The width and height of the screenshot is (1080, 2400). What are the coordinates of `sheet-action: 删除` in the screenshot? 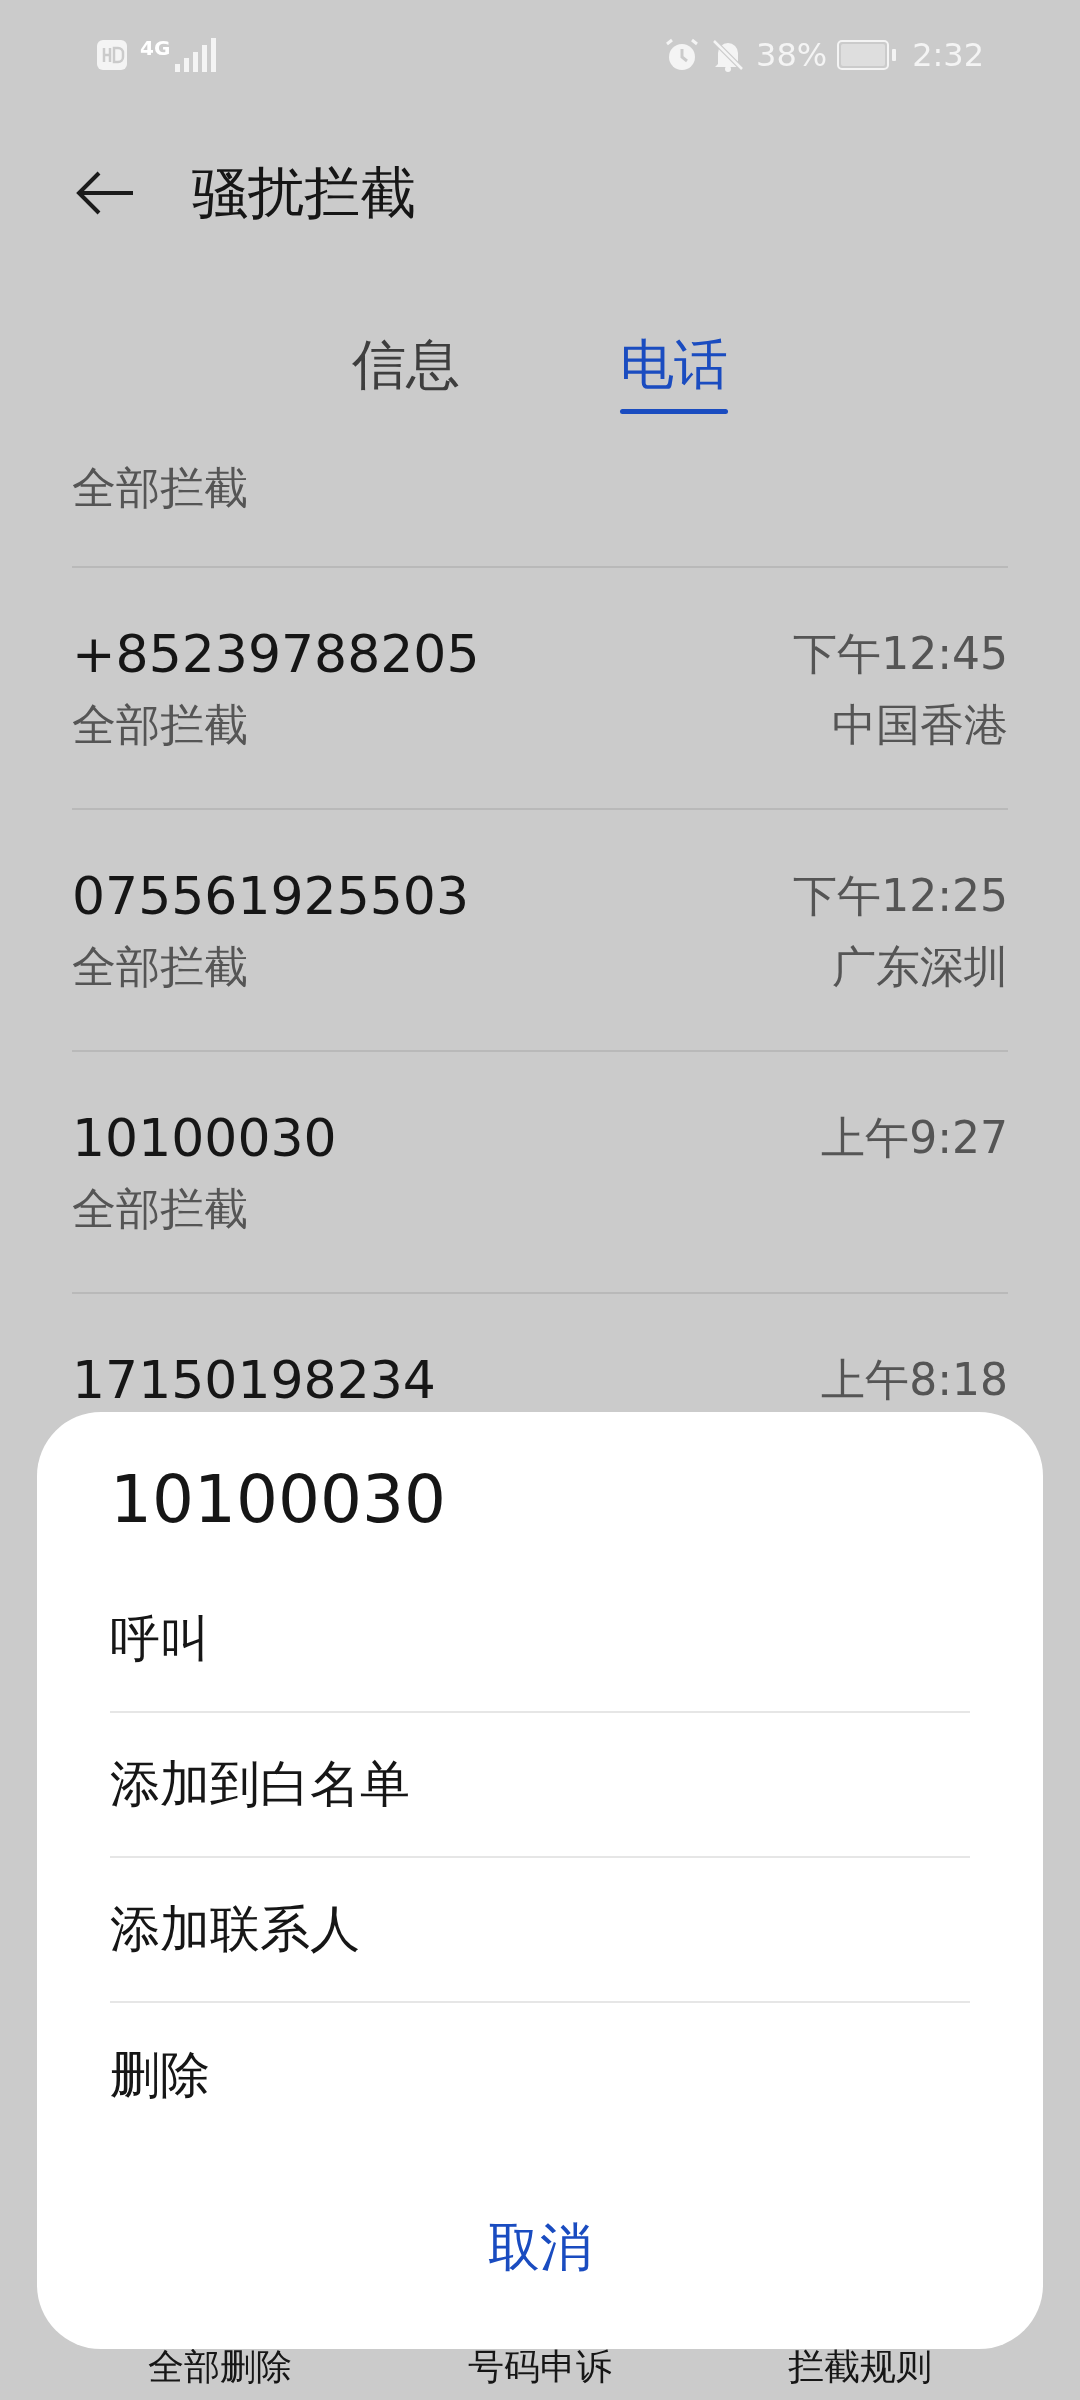 It's located at (540, 2075).